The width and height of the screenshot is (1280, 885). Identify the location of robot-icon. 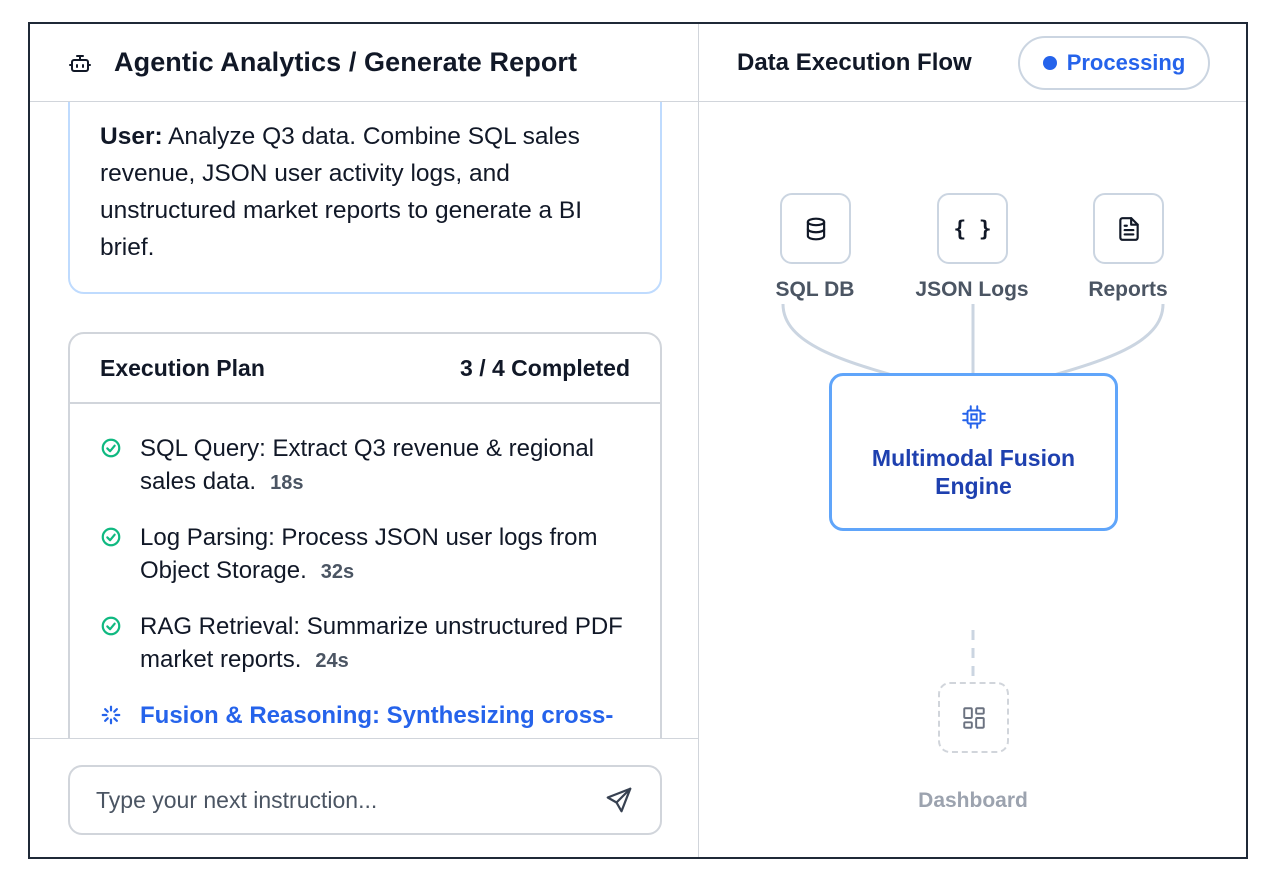
(80, 63).